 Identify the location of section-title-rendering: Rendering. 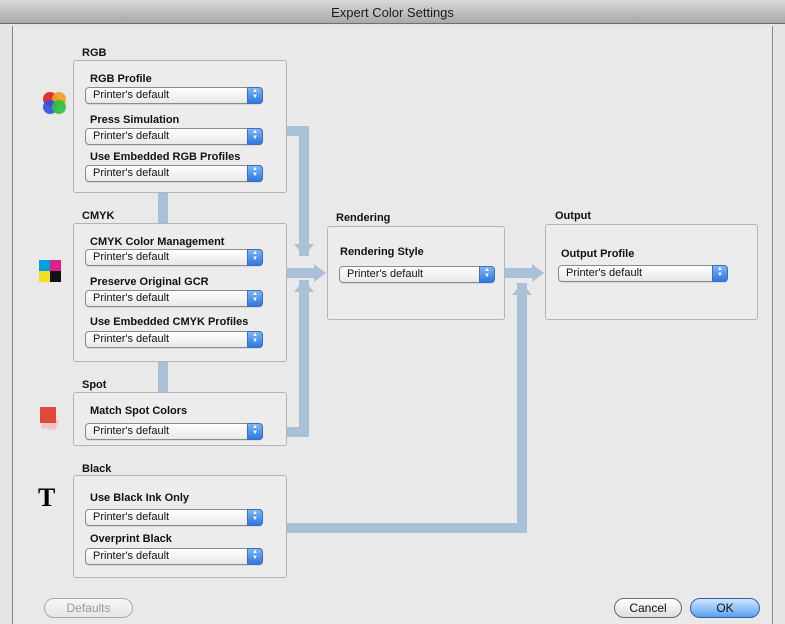
(363, 218).